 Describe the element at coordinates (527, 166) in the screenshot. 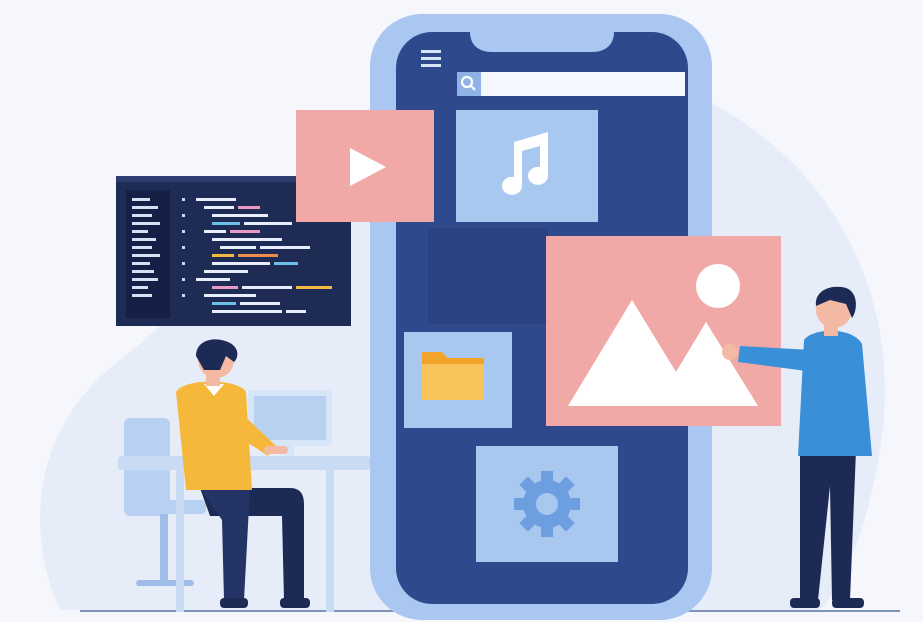

I see `app-tile-music` at that location.